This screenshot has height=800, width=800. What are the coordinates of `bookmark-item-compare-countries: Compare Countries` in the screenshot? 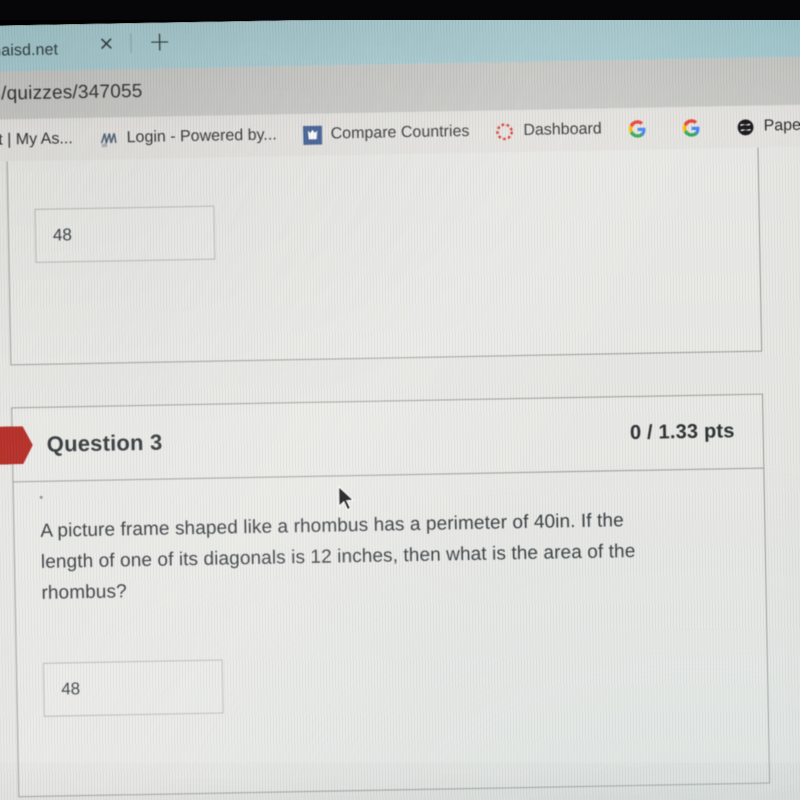 It's located at (386, 133).